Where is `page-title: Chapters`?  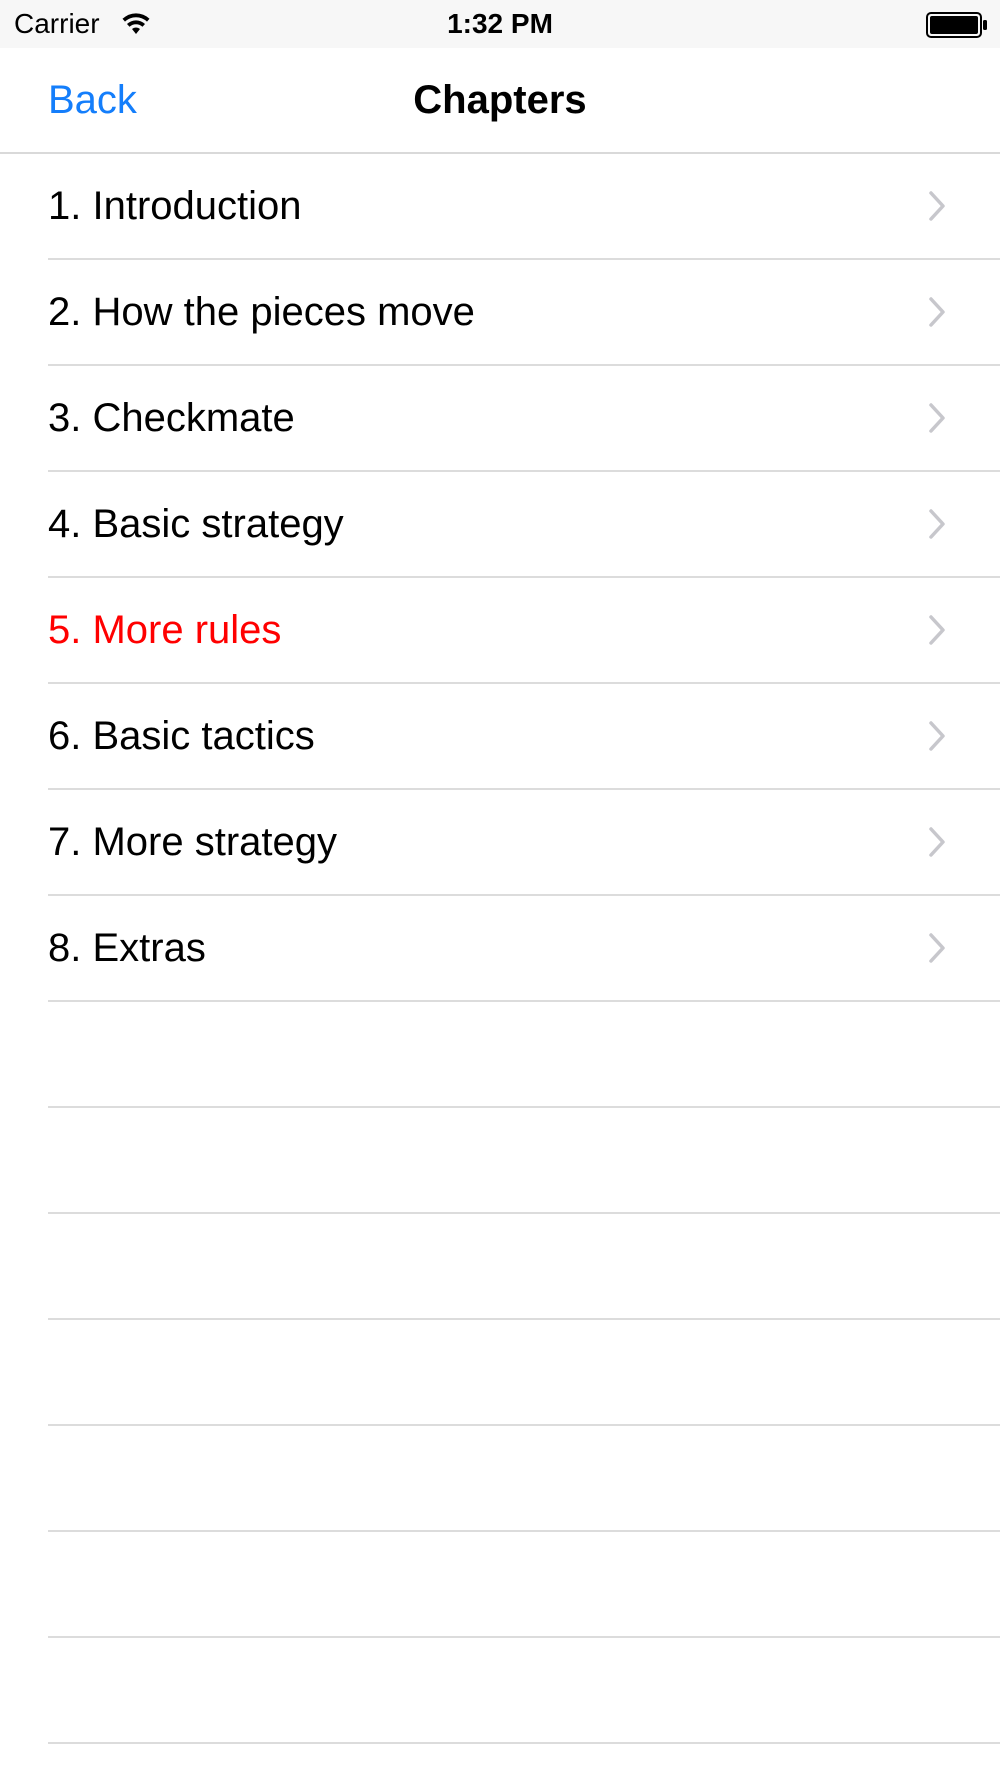 page-title: Chapters is located at coordinates (500, 100).